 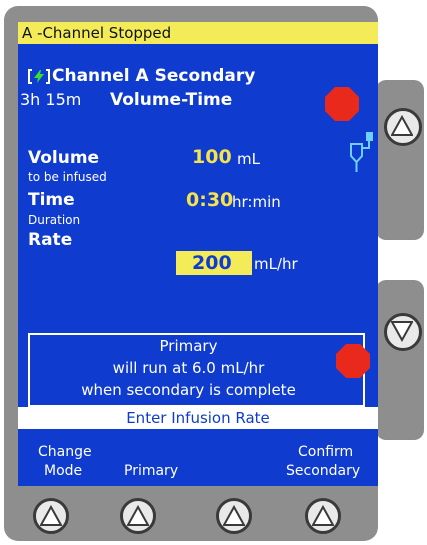 What do you see at coordinates (198, 418) in the screenshot?
I see `prompt-bar: Enter Infusion Rate` at bounding box center [198, 418].